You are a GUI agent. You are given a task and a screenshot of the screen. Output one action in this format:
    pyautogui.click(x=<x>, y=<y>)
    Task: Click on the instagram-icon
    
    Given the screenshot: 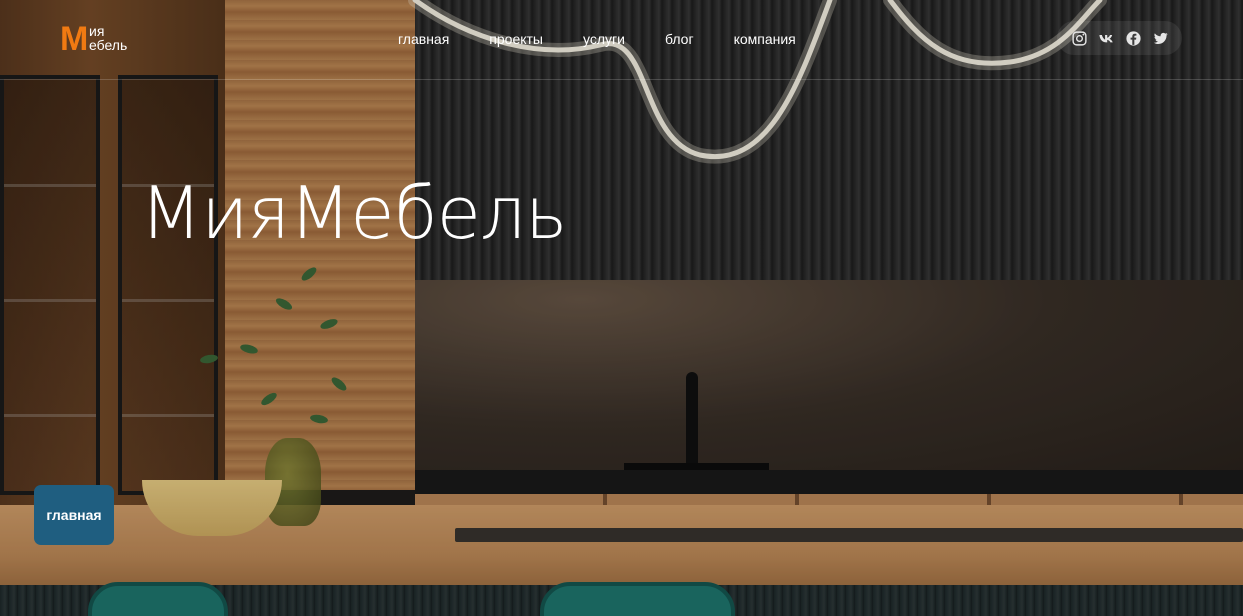 What is the action you would take?
    pyautogui.click(x=1079, y=38)
    